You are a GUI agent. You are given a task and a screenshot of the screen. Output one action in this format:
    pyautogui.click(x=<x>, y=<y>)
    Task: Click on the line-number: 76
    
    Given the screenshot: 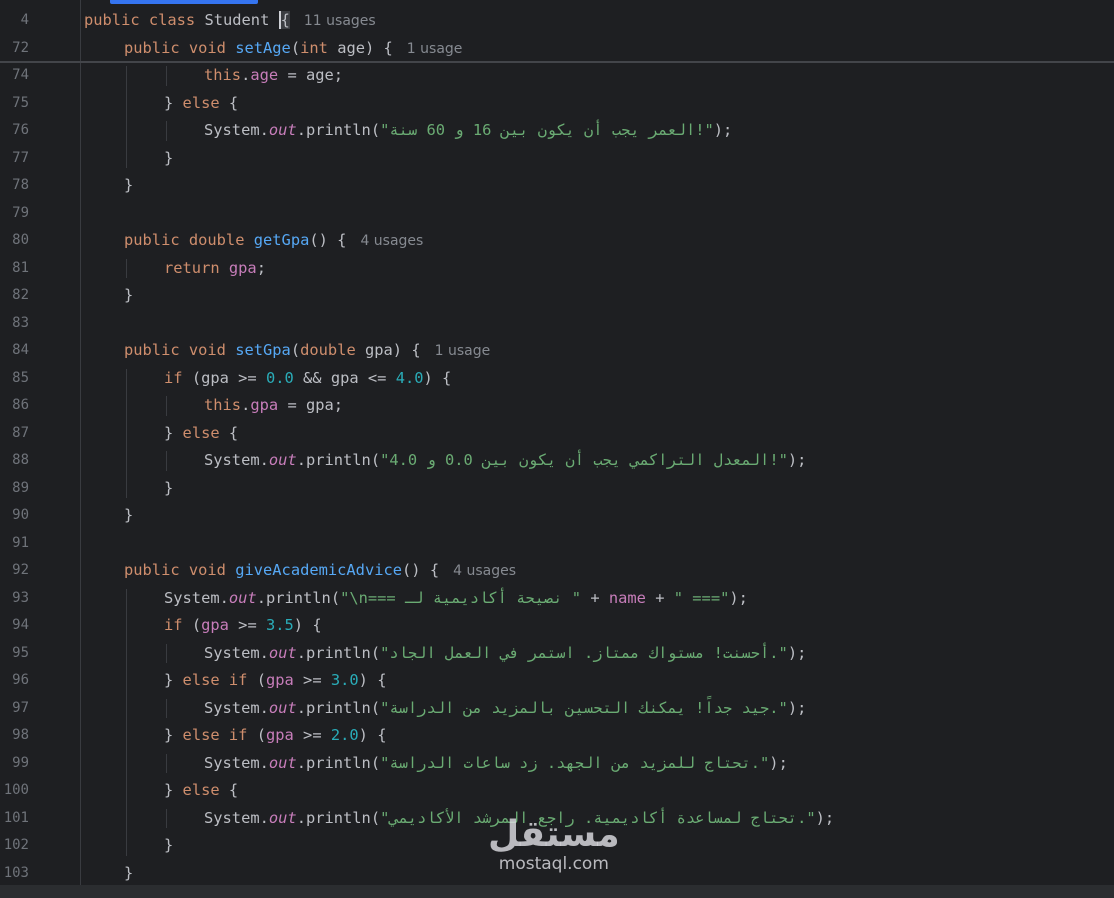 What is the action you would take?
    pyautogui.click(x=14, y=130)
    